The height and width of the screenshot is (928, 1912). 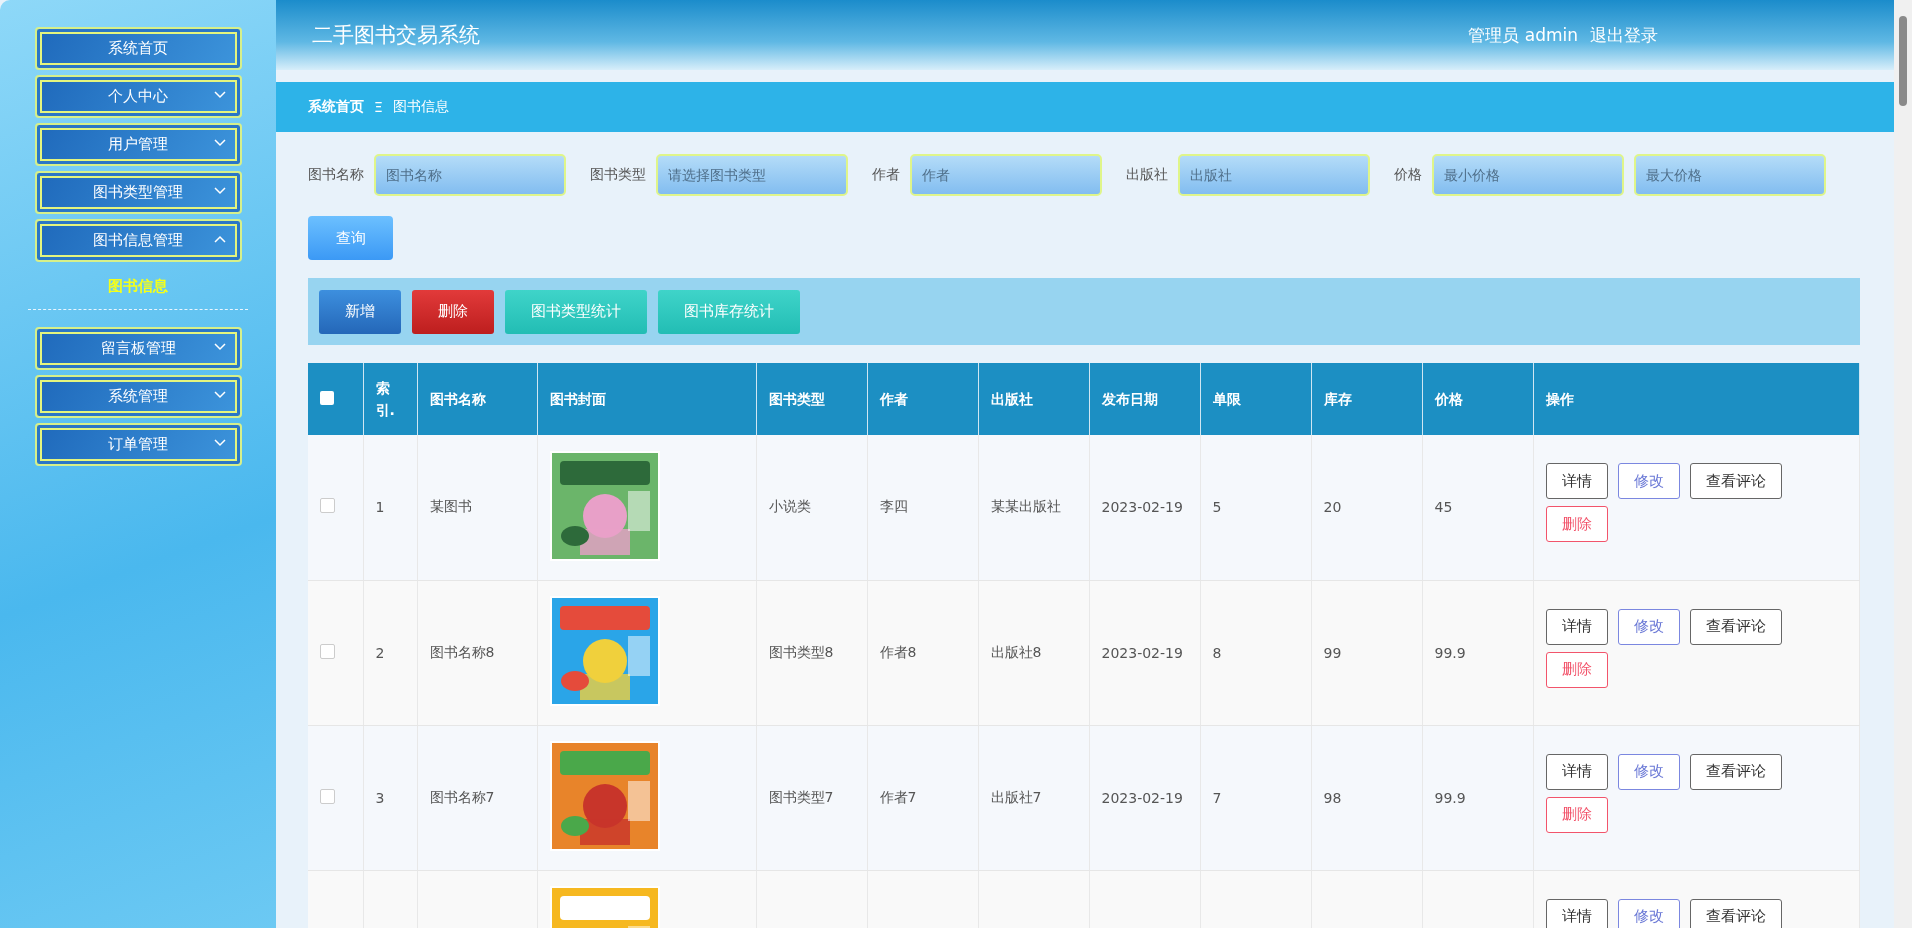 I want to click on breadcrumb-separator: Ξ, so click(x=378, y=107).